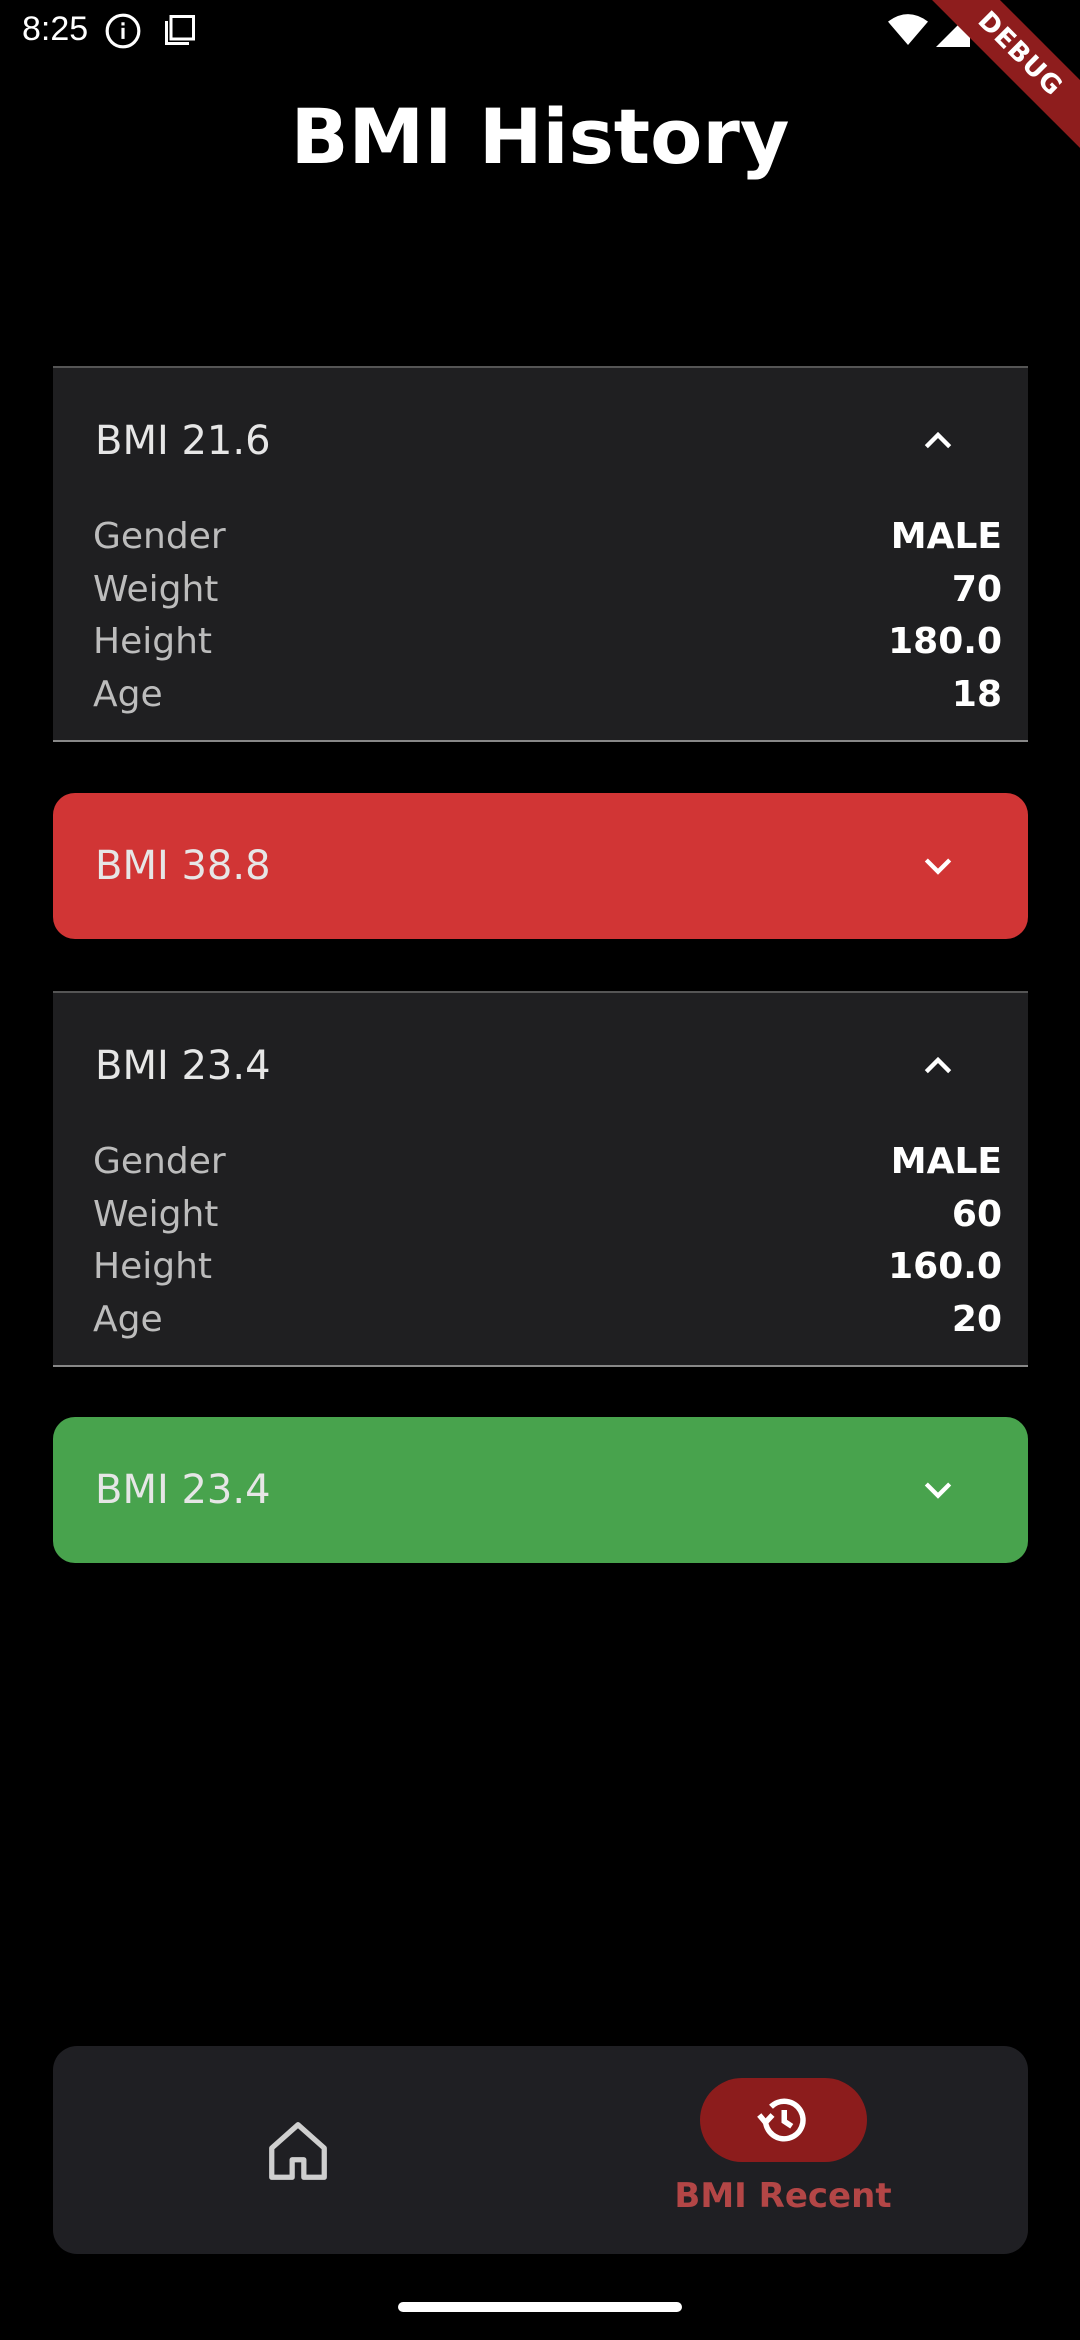 This screenshot has height=2340, width=1080. I want to click on card-details: Gender MALE Weight 70 Height 180.0 Age 18, so click(547, 621).